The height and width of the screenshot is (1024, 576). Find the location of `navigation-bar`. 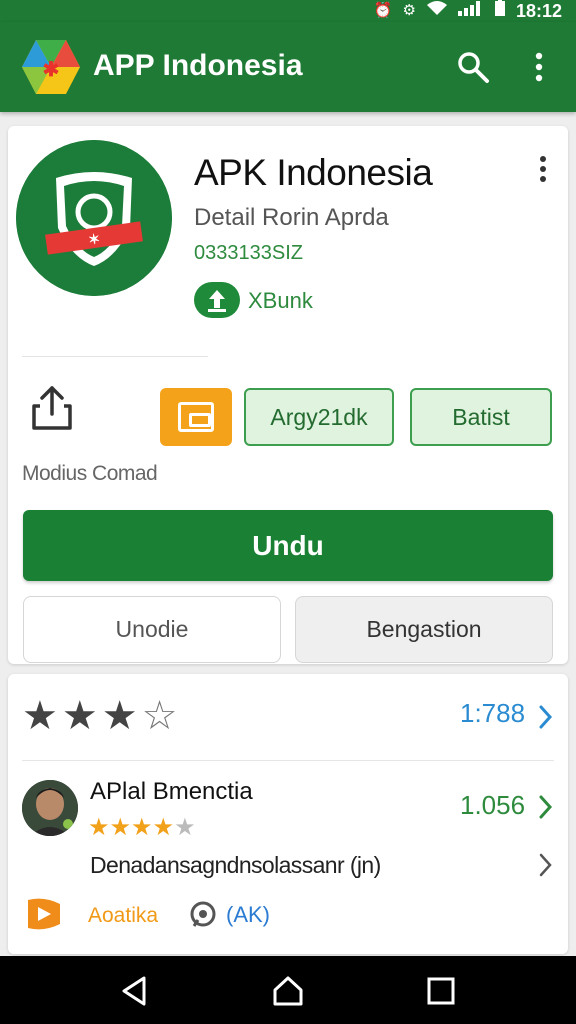

navigation-bar is located at coordinates (288, 990).